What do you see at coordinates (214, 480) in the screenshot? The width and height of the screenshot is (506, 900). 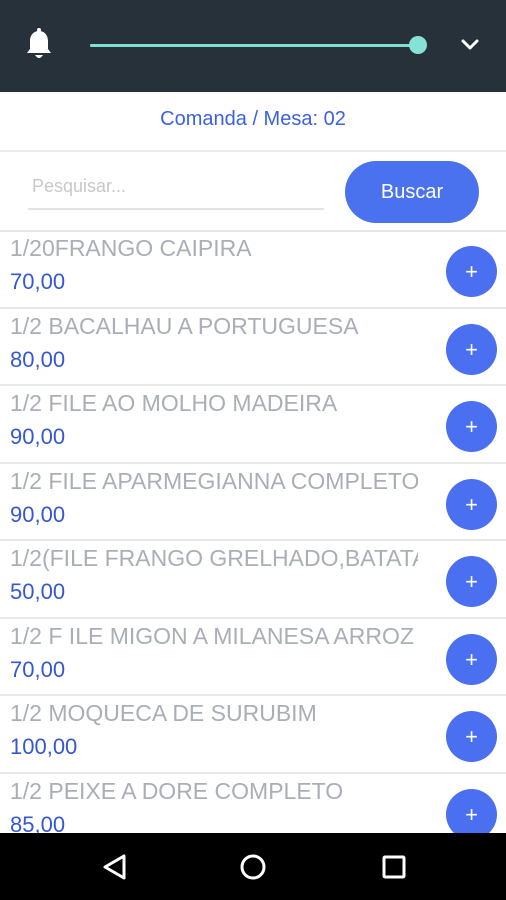 I see `item-name: 1/2 FILE APARMEGIANNA COMPLETO` at bounding box center [214, 480].